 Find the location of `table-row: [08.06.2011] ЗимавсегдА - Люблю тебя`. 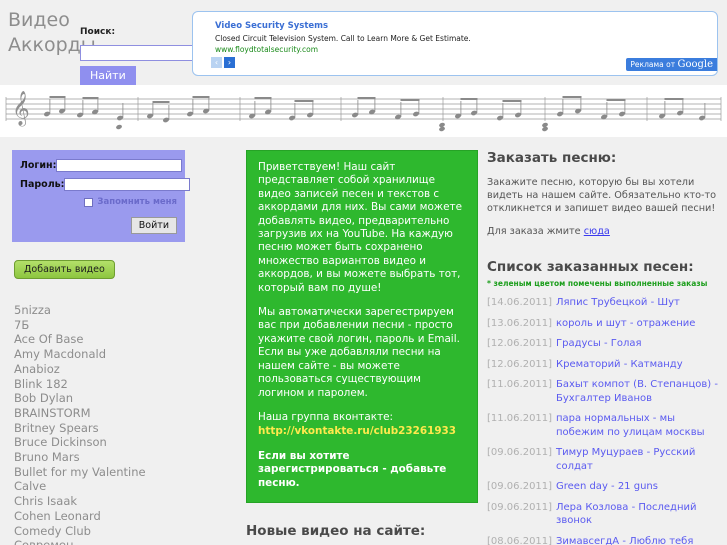

table-row: [08.06.2011] ЗимавсегдА - Люблю тебя is located at coordinates (606, 540).